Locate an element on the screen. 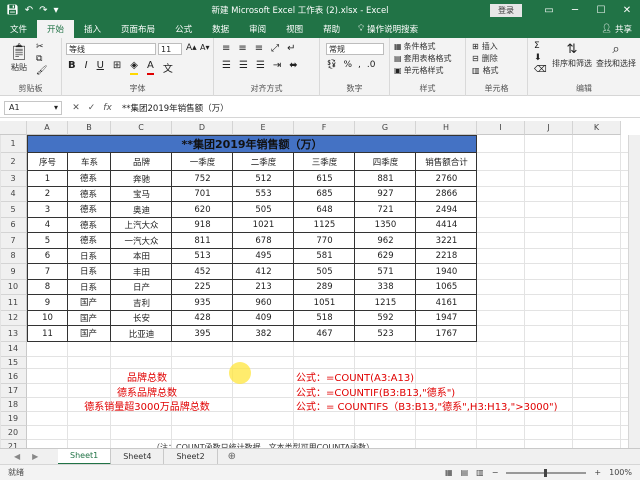  clear-icon: ⌫ is located at coordinates (540, 70).